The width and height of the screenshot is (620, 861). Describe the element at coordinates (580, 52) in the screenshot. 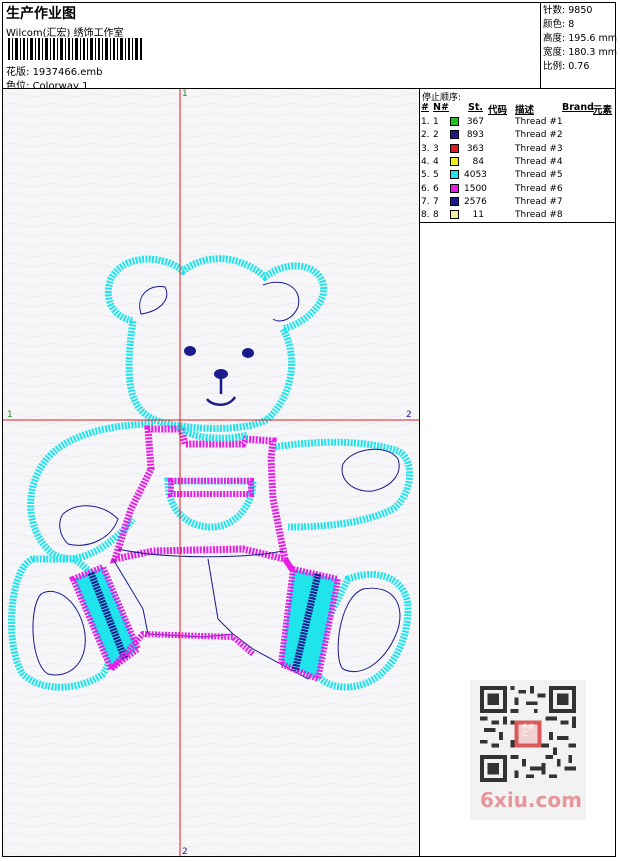

I see `stat-width: 宽度: 180.3 mm` at that location.